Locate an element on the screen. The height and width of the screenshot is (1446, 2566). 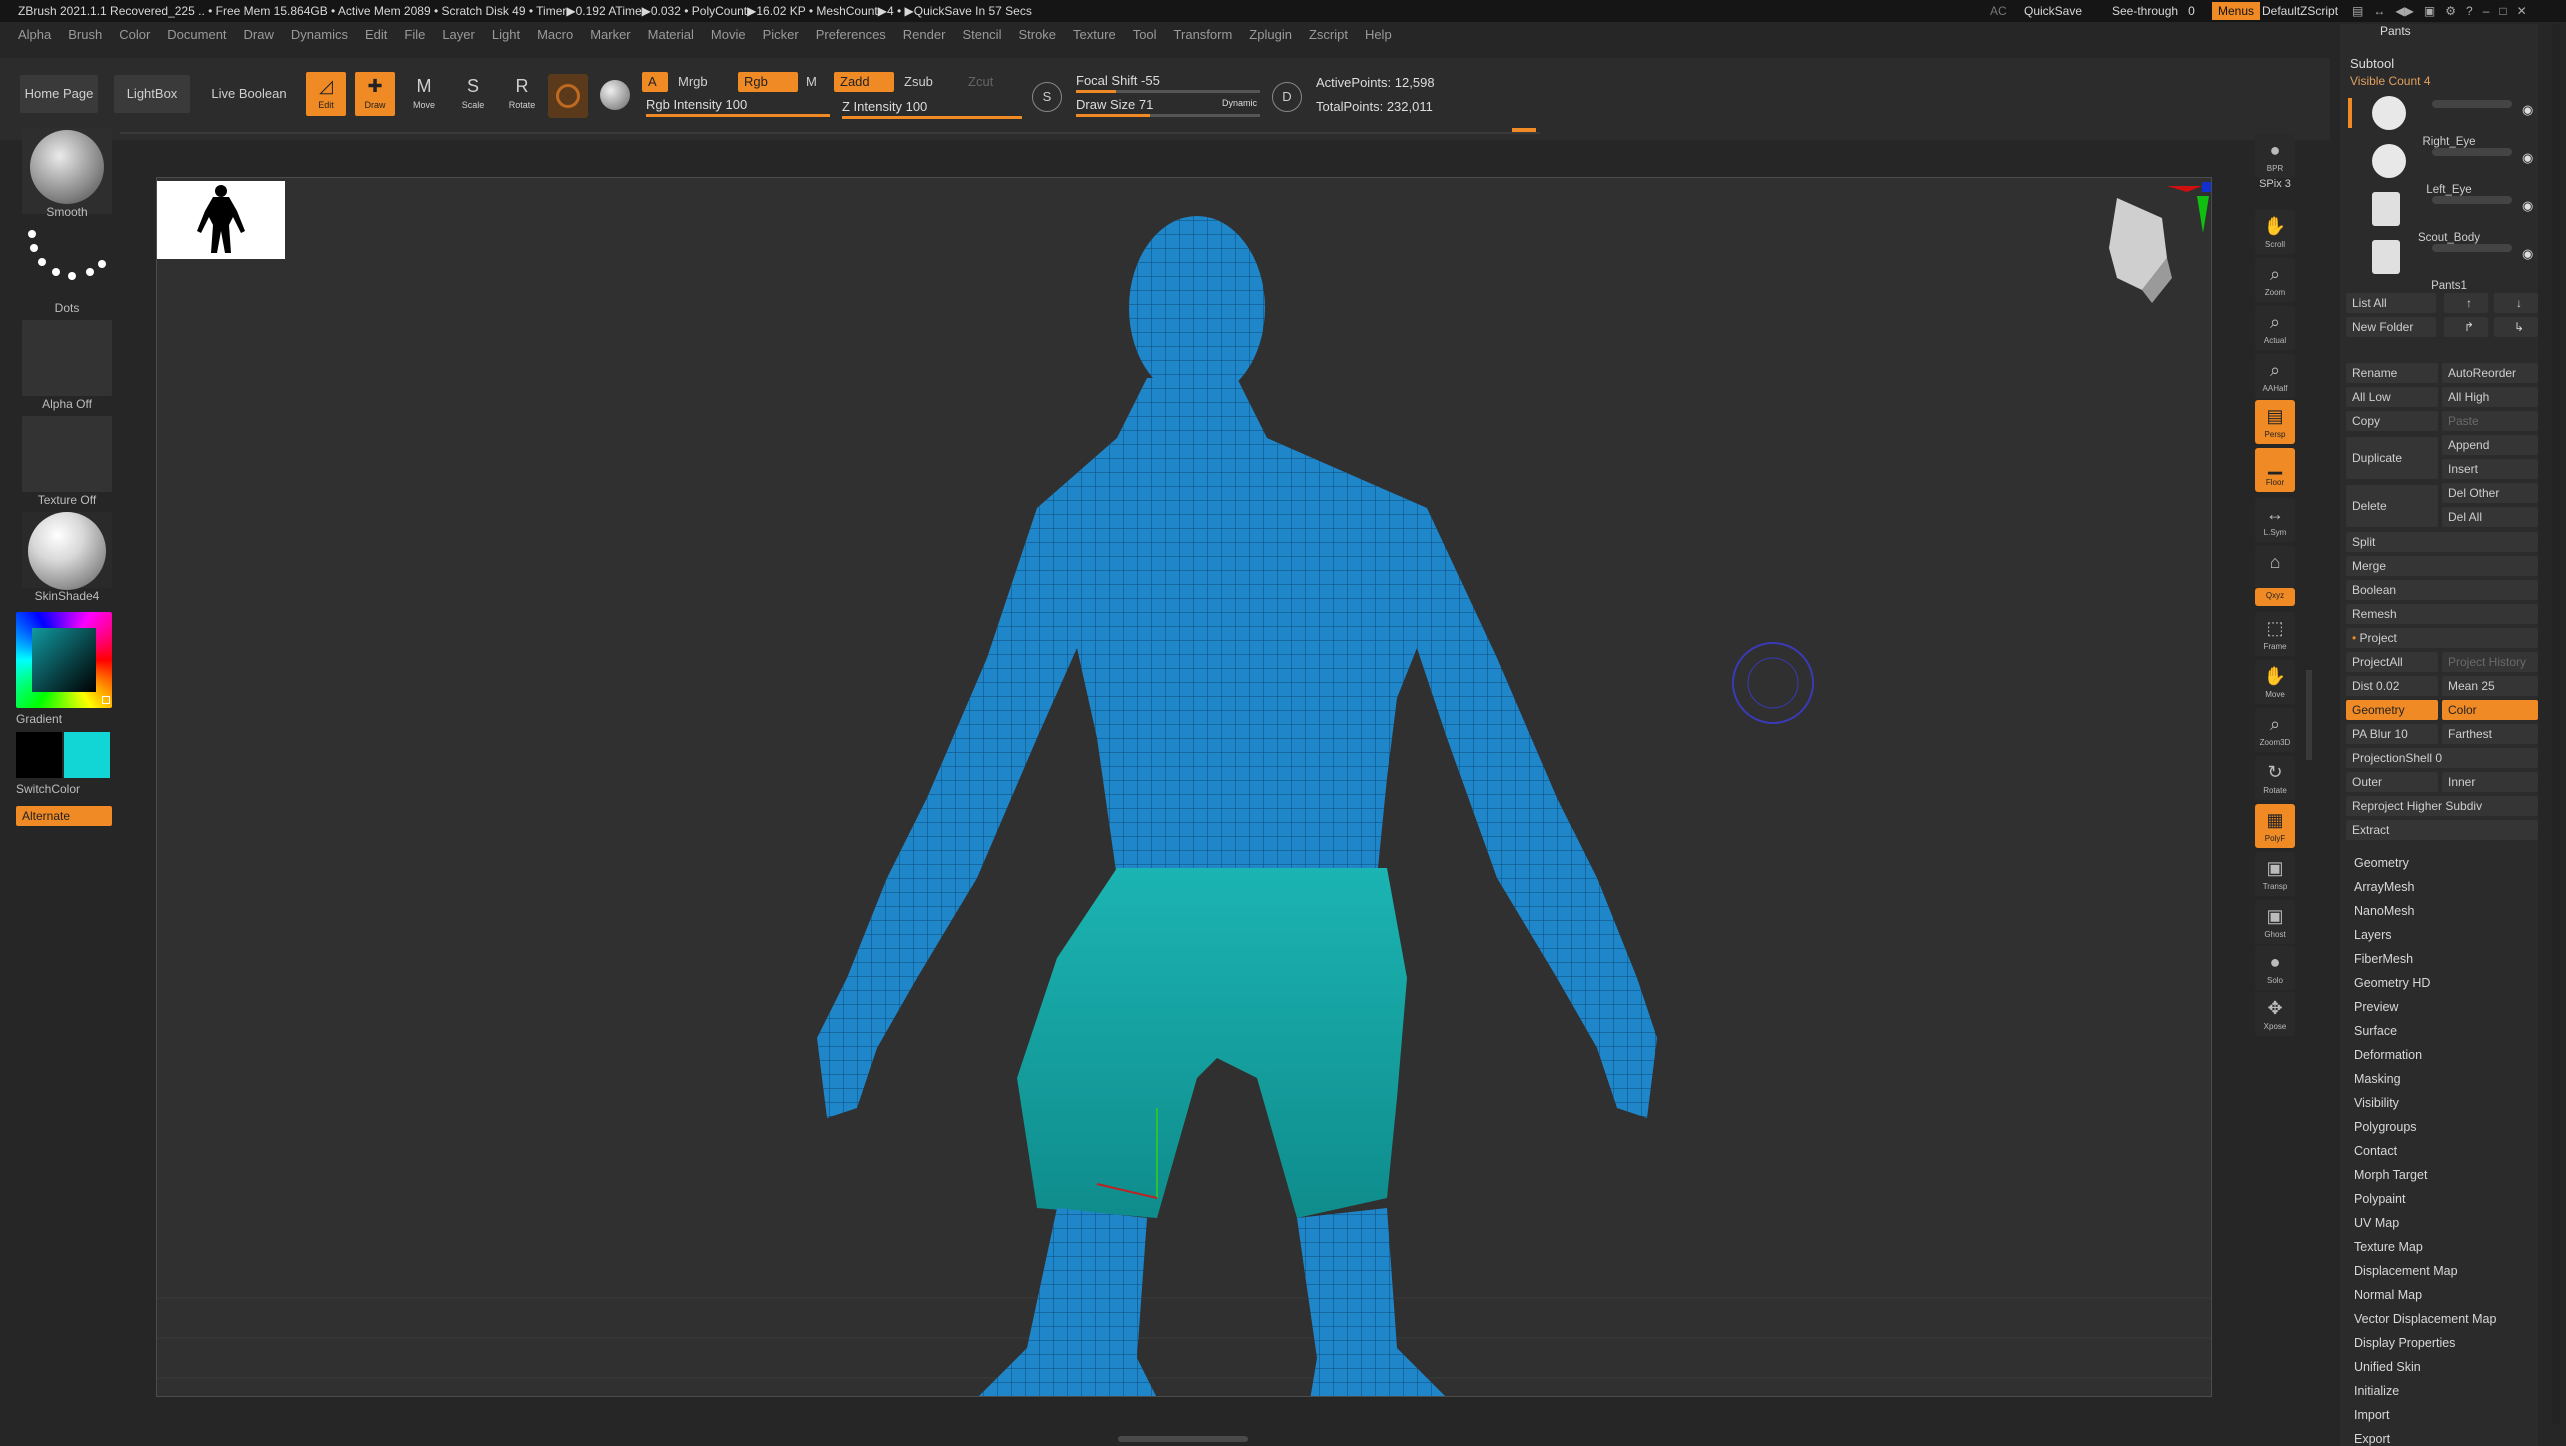
material-thumbnail is located at coordinates (67, 551).